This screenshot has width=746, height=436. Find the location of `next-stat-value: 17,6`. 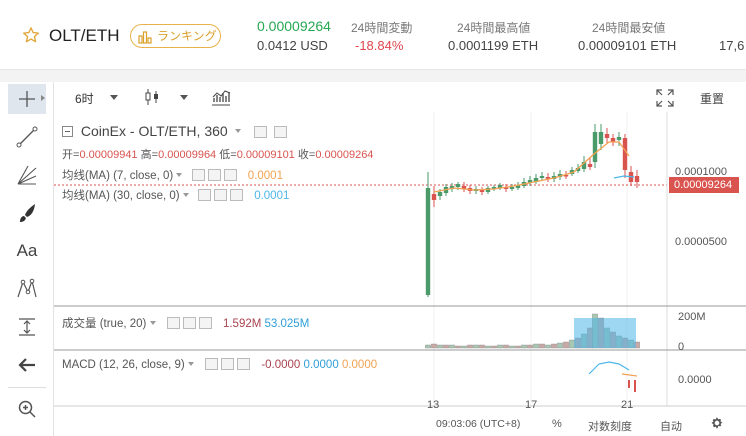

next-stat-value: 17,6 is located at coordinates (732, 45).